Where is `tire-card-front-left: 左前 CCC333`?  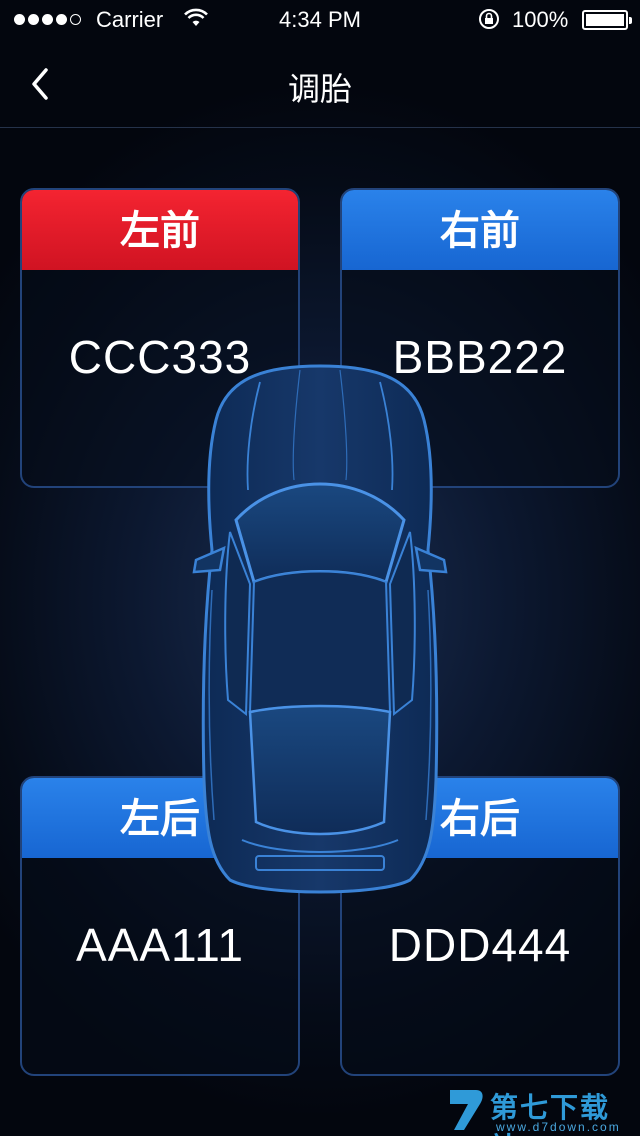
tire-card-front-left: 左前 CCC333 is located at coordinates (160, 338).